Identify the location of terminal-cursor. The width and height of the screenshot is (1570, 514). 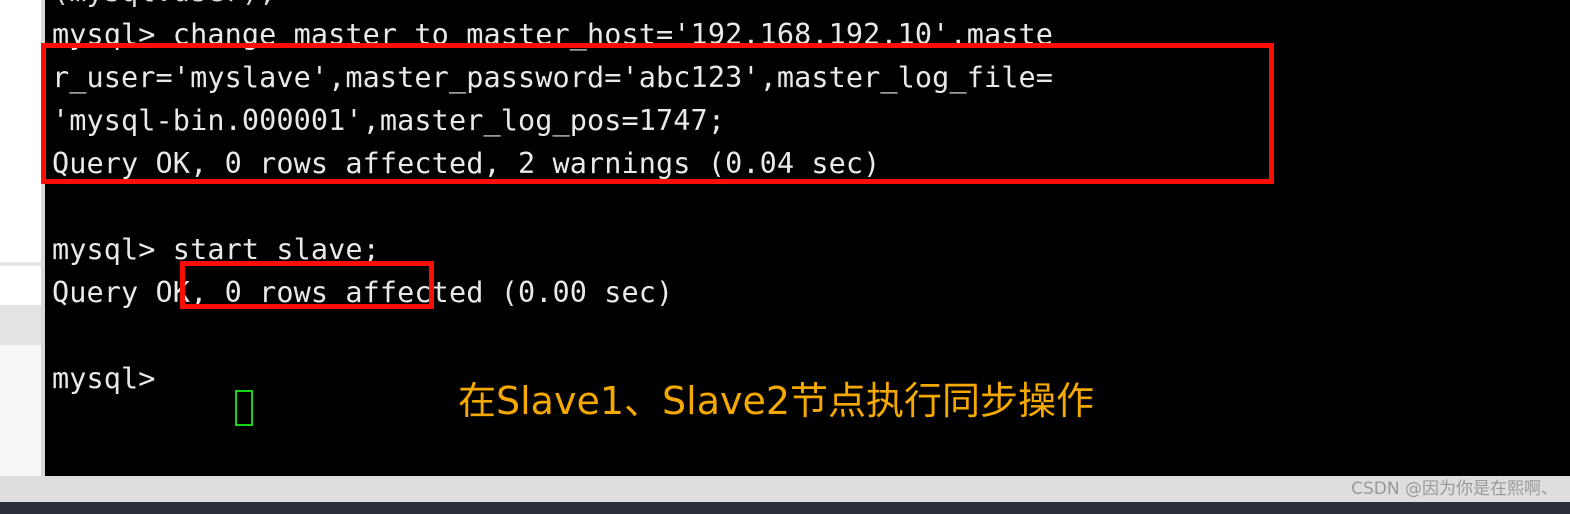
(244, 408).